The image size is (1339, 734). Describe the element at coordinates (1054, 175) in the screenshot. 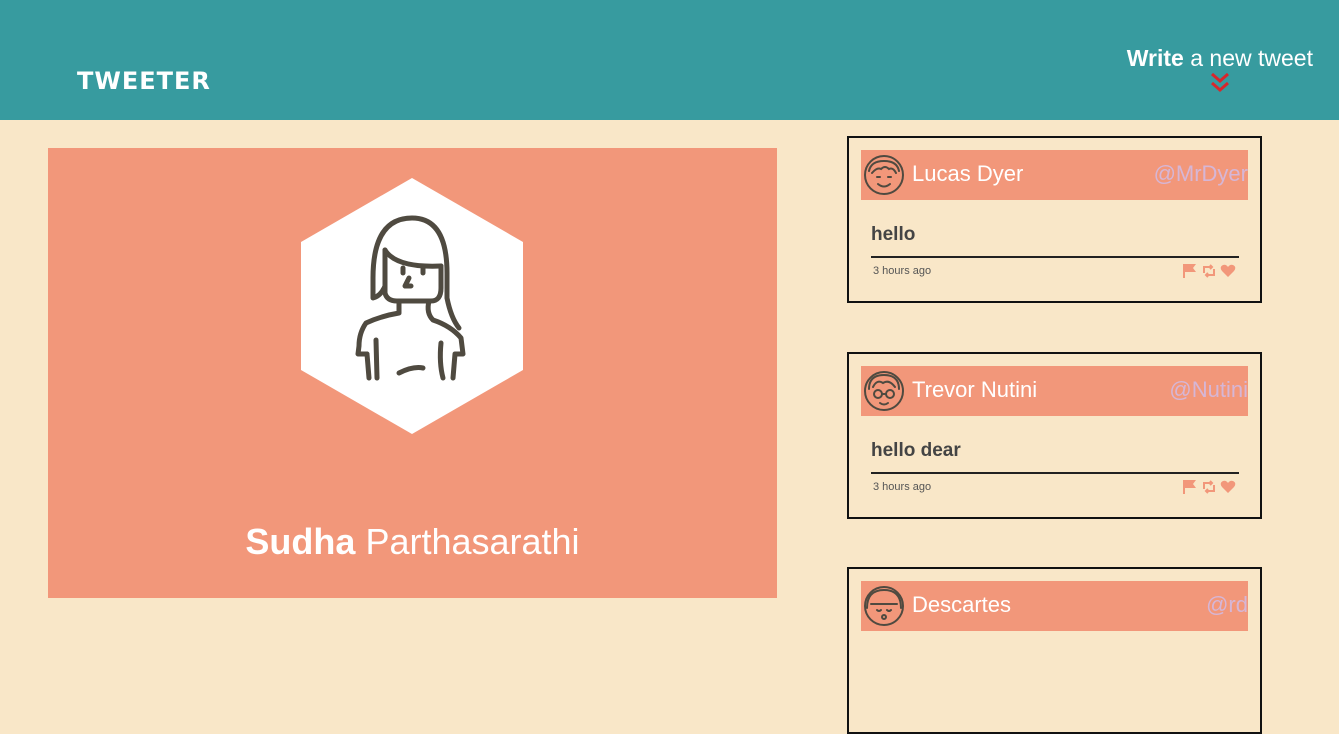

I see `tweet-header: Lucas Dyer @MrDyer` at that location.